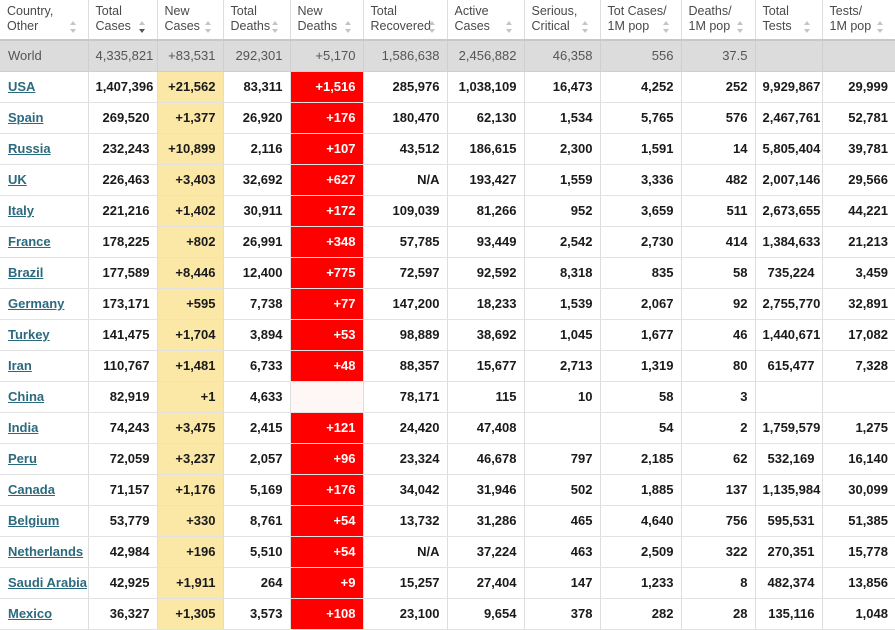  I want to click on cell-serious_critical: 378, so click(562, 614).